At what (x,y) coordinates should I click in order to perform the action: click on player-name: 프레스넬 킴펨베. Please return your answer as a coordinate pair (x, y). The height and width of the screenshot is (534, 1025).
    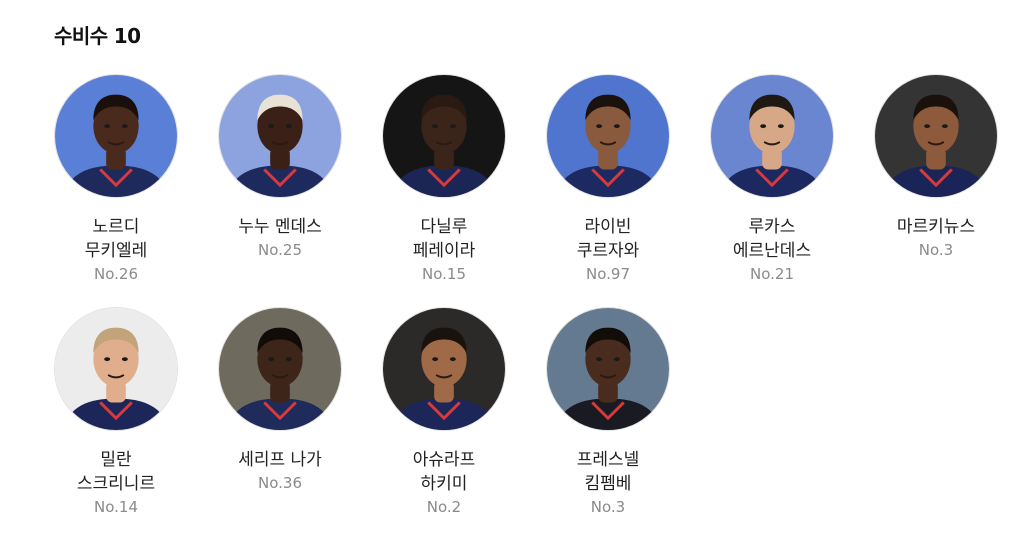
    Looking at the image, I should click on (608, 472).